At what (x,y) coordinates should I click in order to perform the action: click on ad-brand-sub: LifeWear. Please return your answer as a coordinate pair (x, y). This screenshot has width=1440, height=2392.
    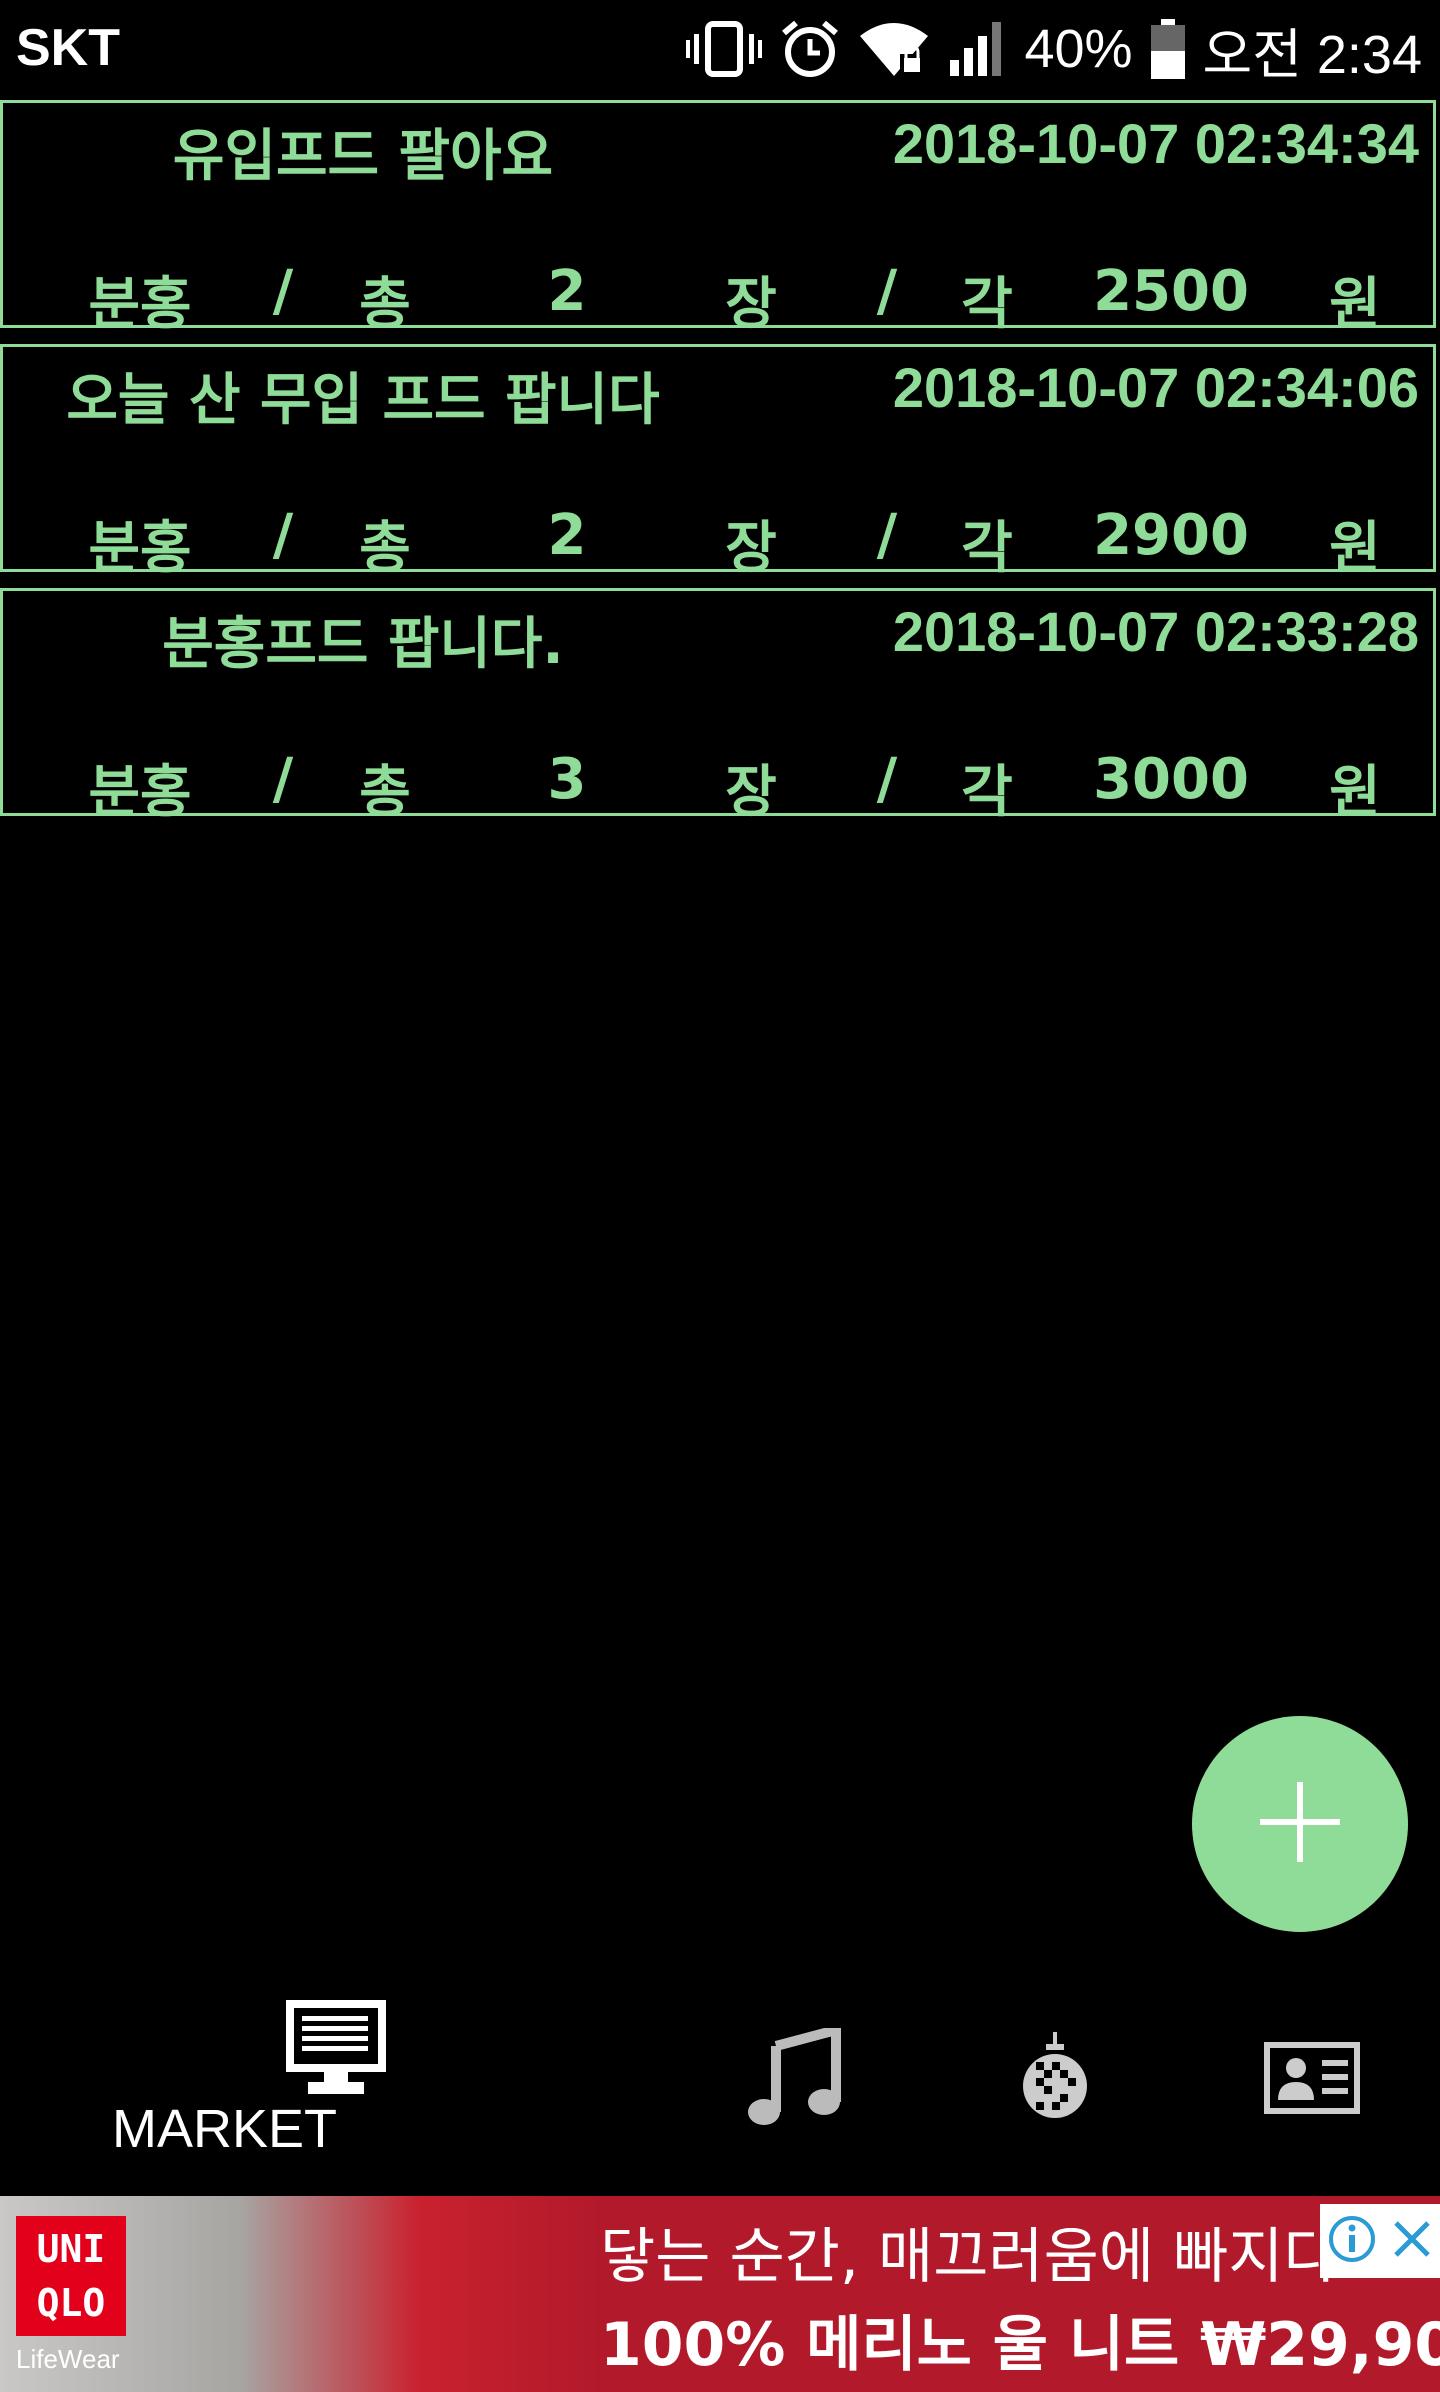
    Looking at the image, I should click on (68, 2359).